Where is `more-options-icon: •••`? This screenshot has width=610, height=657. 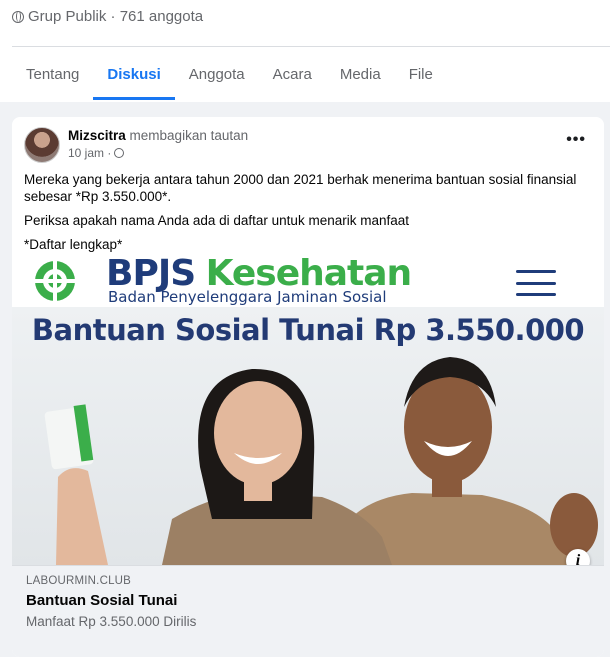
more-options-icon: ••• is located at coordinates (576, 140).